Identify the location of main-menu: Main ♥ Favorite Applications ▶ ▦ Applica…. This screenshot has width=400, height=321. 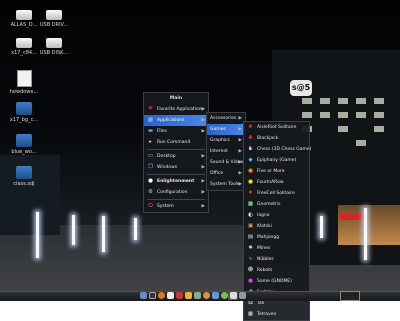
(176, 152).